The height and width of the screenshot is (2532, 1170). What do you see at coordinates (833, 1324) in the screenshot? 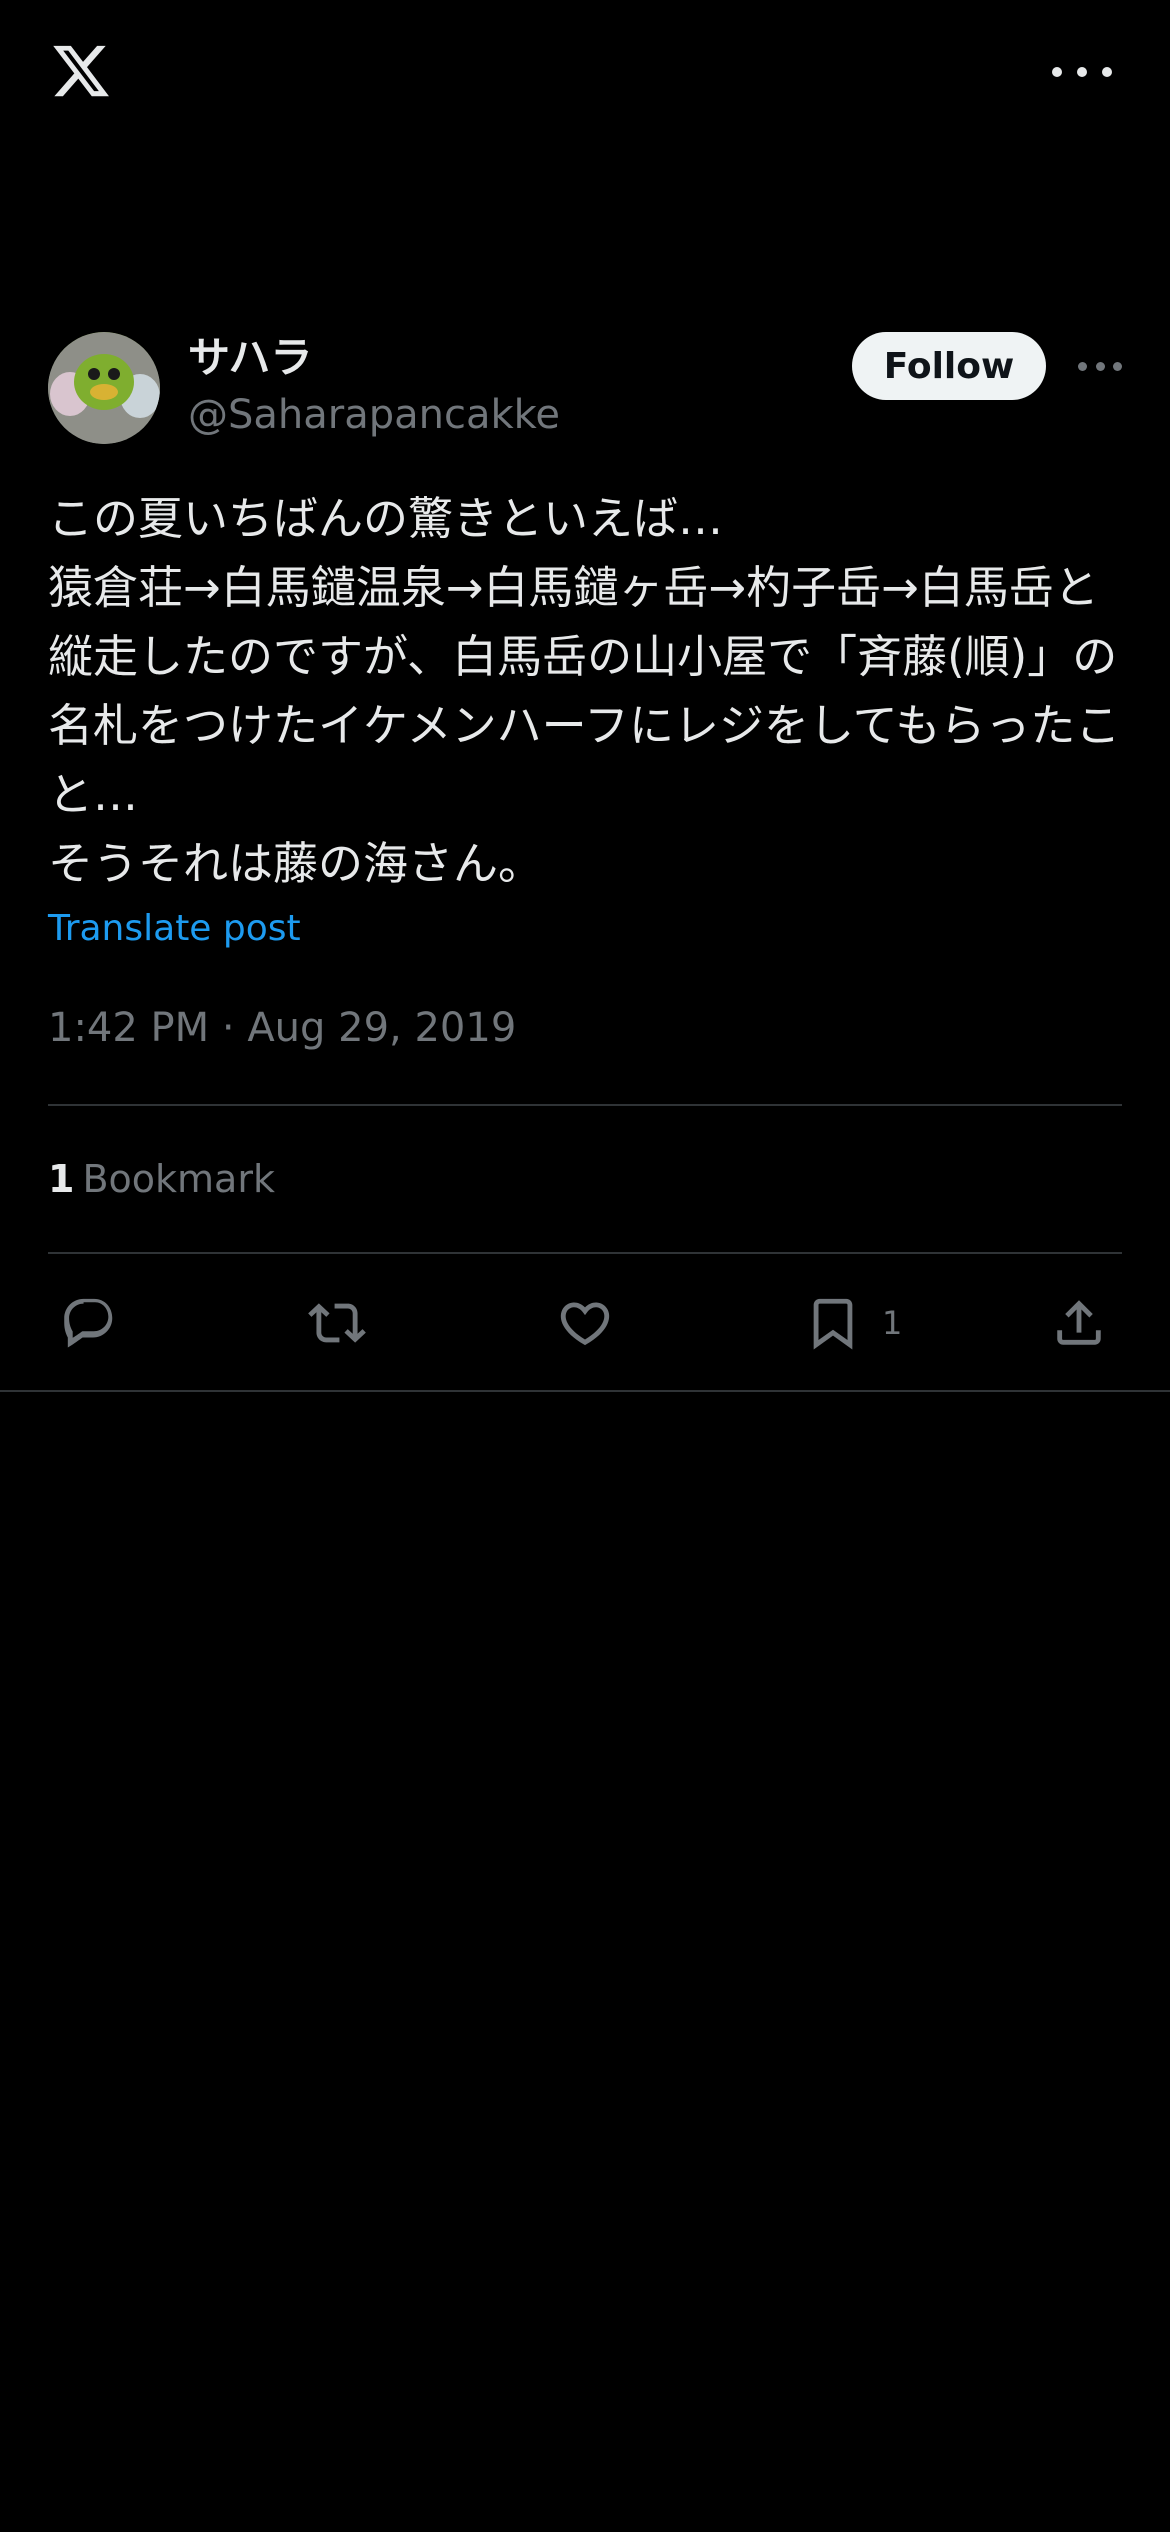
I see `bookmark-icon` at bounding box center [833, 1324].